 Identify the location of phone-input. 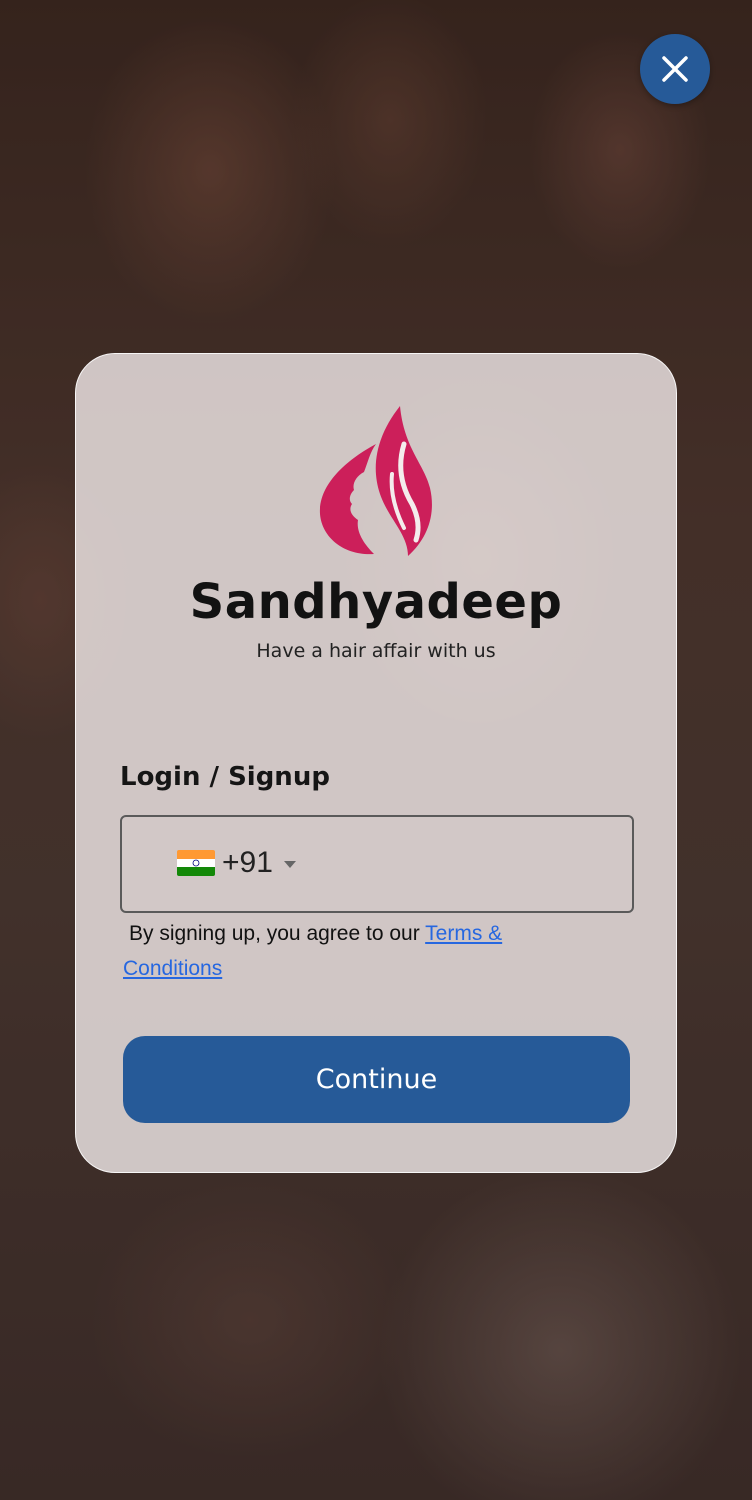
(464, 865).